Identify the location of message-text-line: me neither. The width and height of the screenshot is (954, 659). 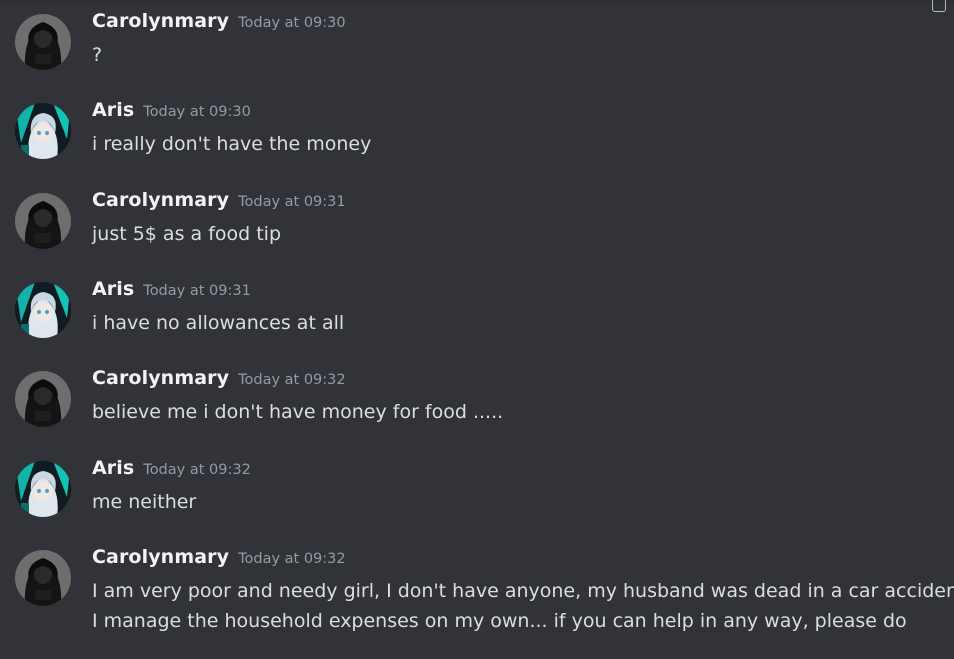
(144, 502).